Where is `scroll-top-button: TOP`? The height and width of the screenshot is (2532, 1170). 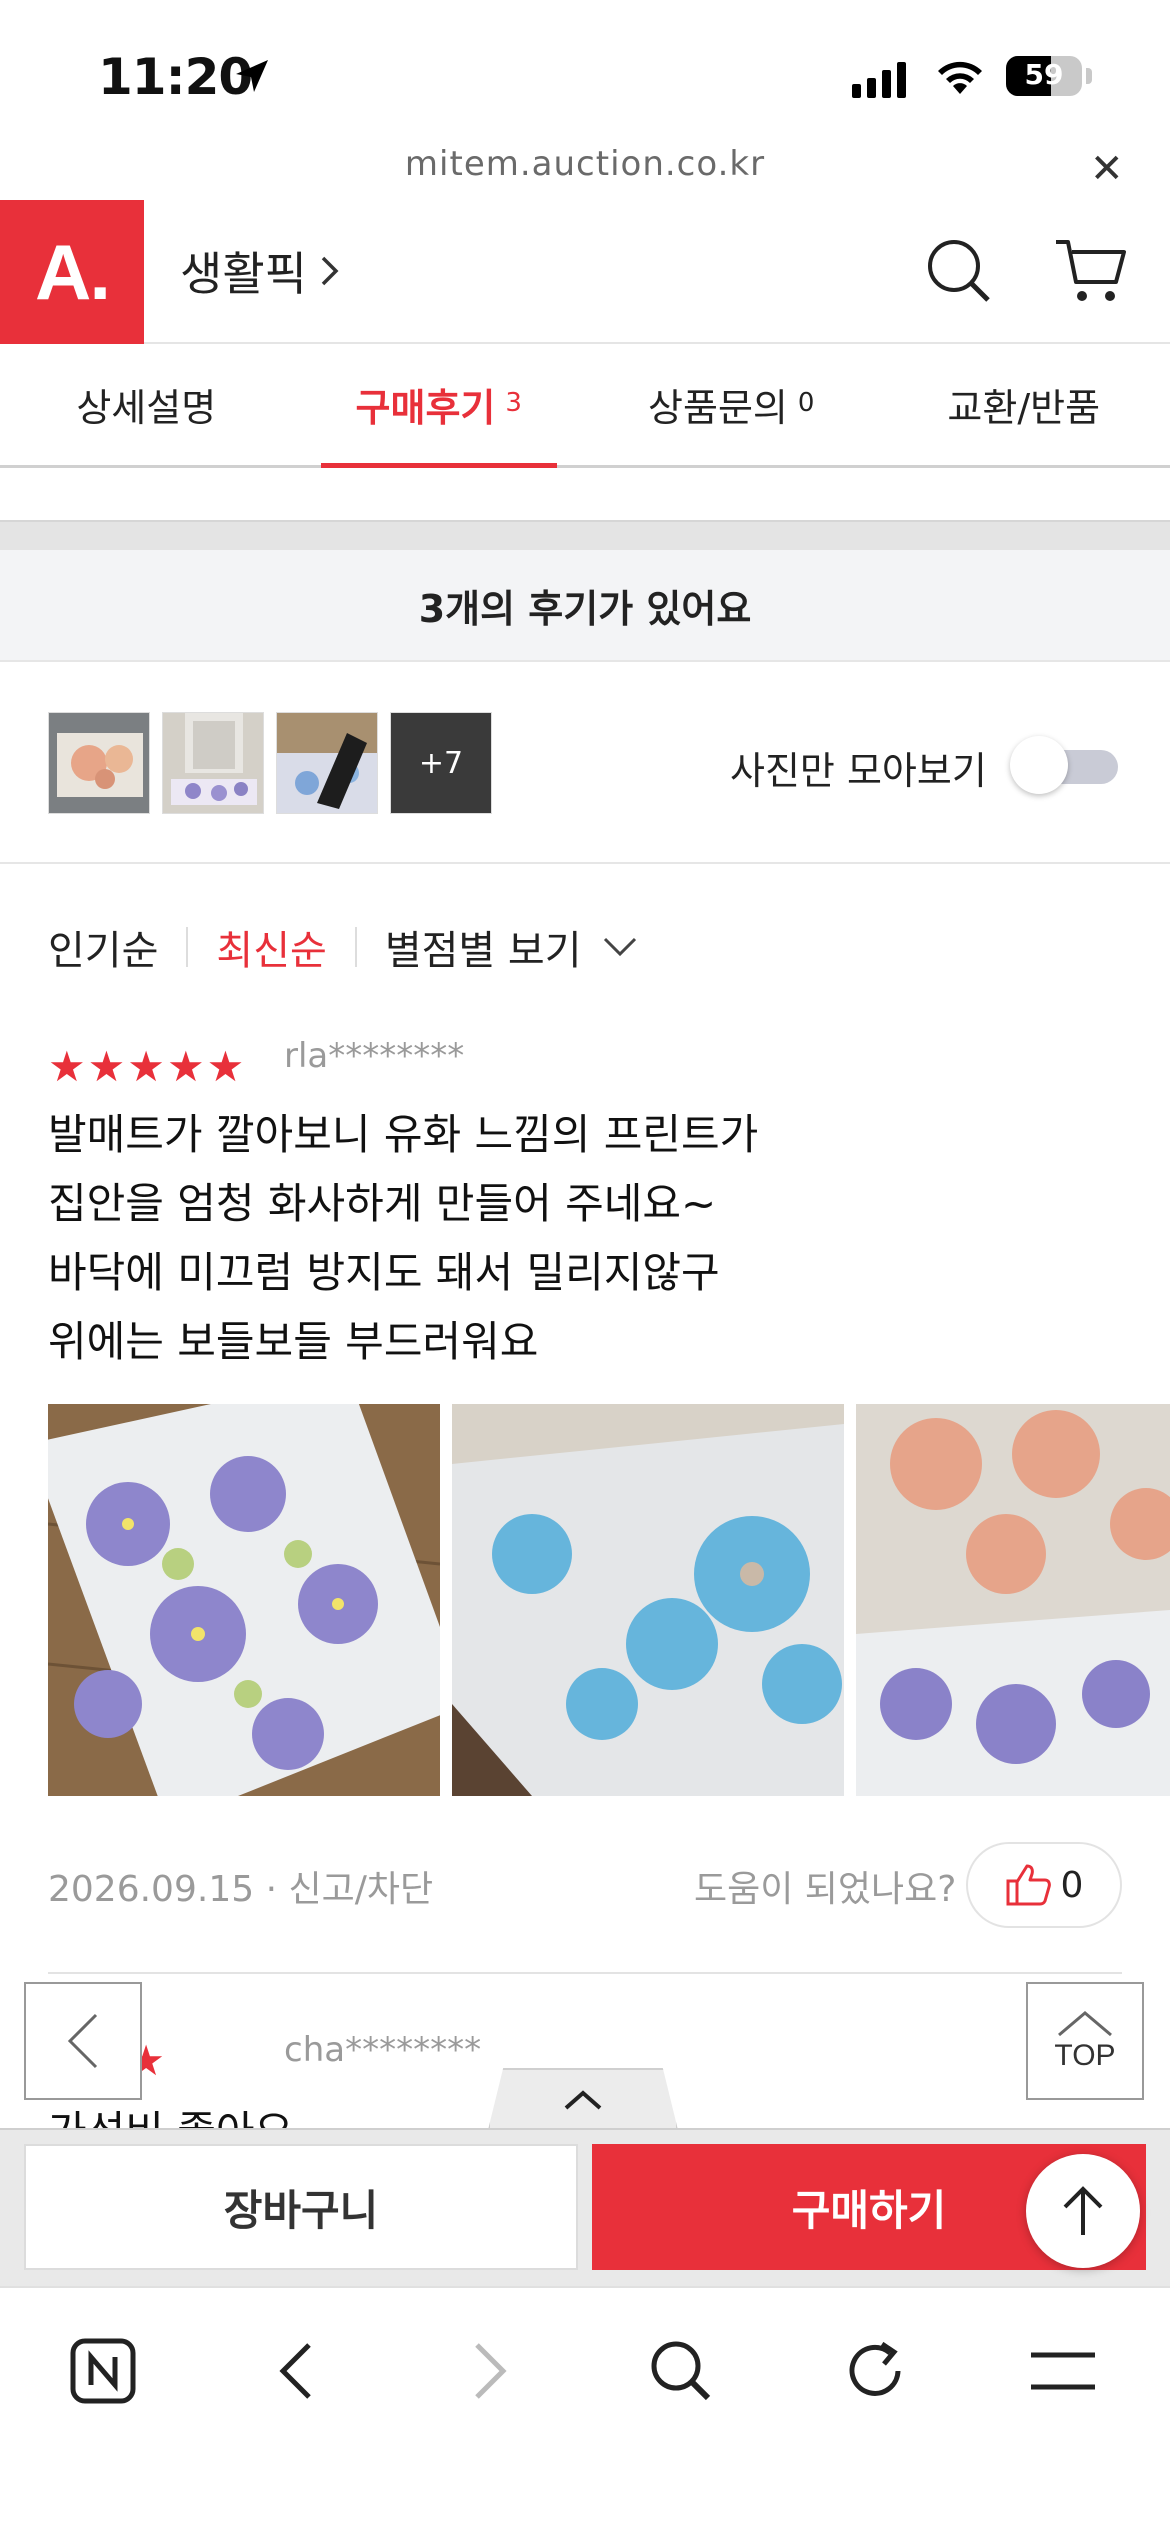 scroll-top-button: TOP is located at coordinates (1085, 2041).